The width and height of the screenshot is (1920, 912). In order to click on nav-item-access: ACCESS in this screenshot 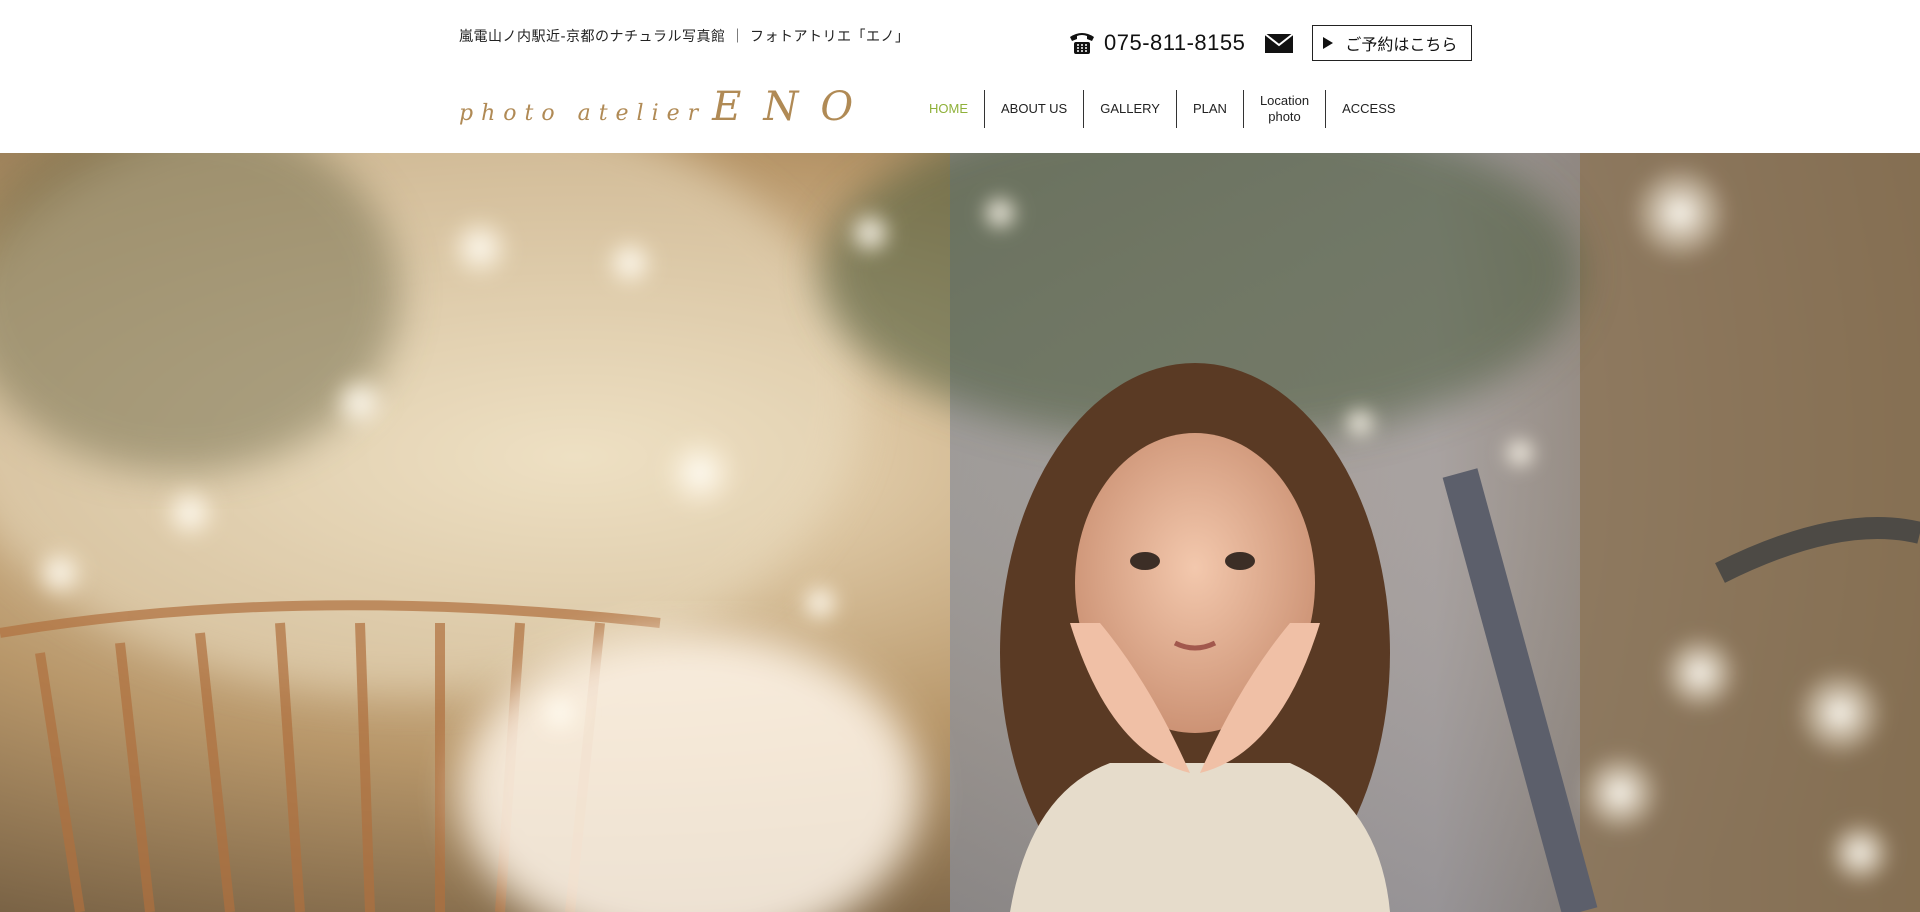, I will do `click(1368, 109)`.